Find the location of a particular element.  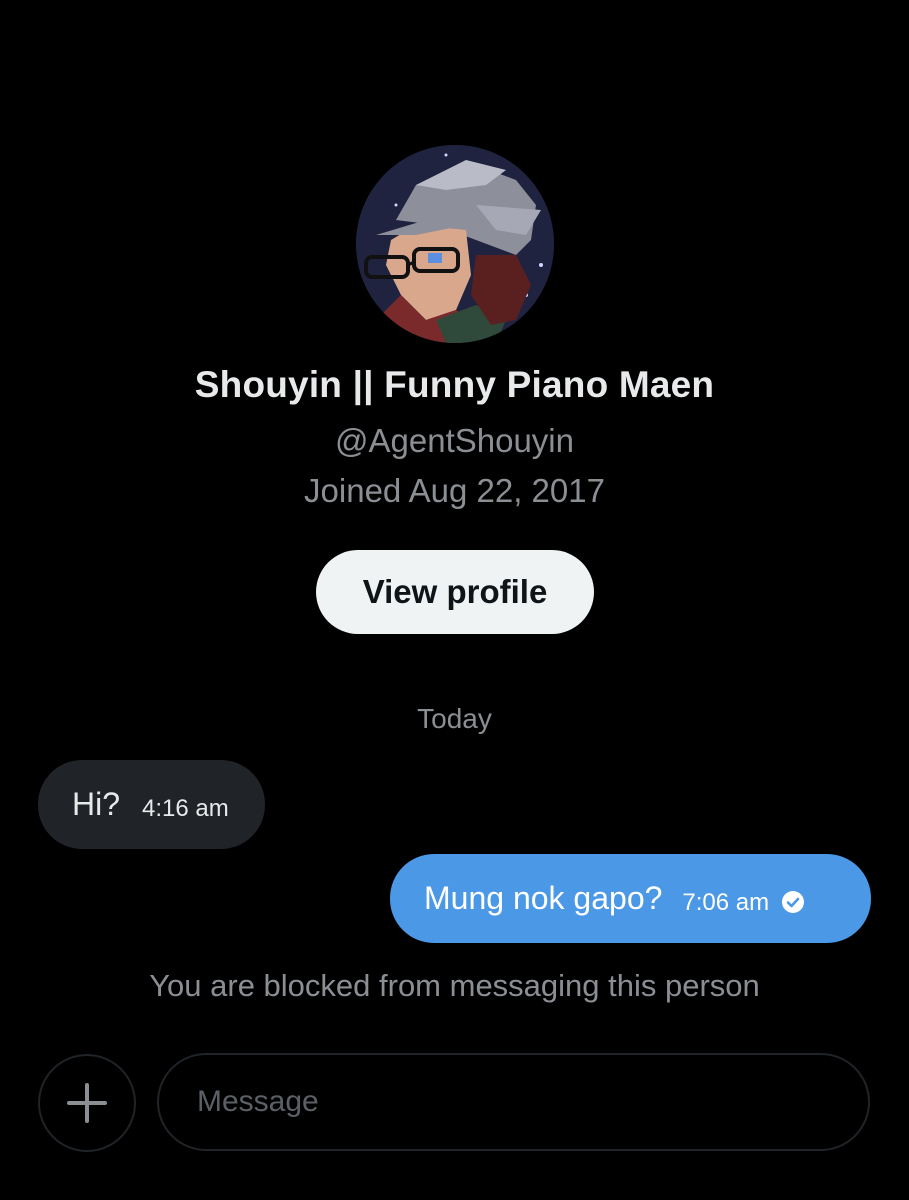

date-divider: Today is located at coordinates (454, 718).